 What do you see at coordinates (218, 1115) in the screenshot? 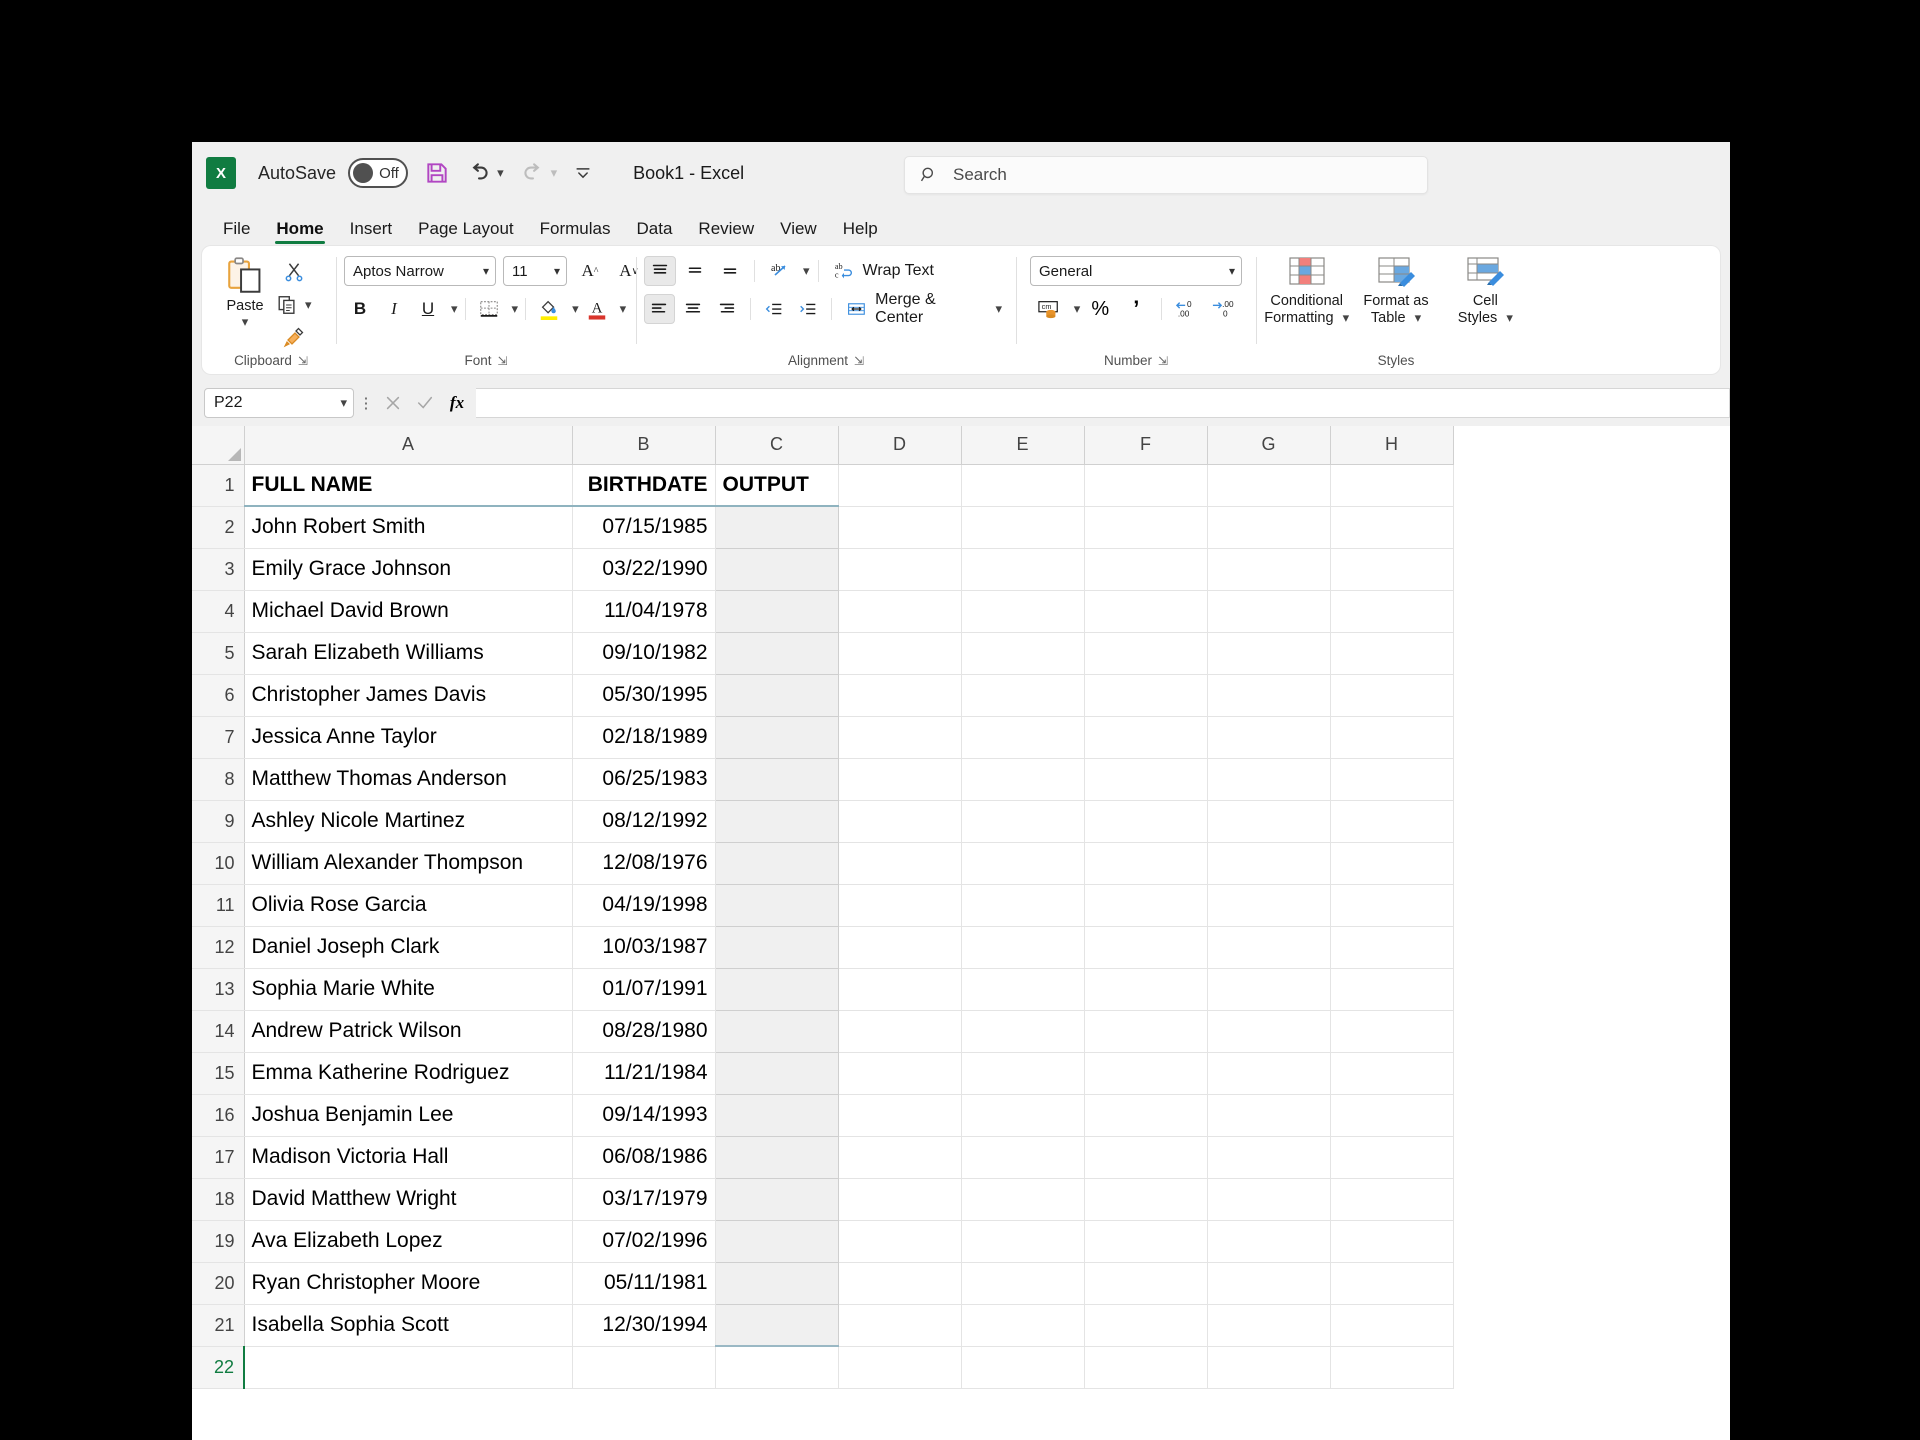
I see `row-header-16: 16` at bounding box center [218, 1115].